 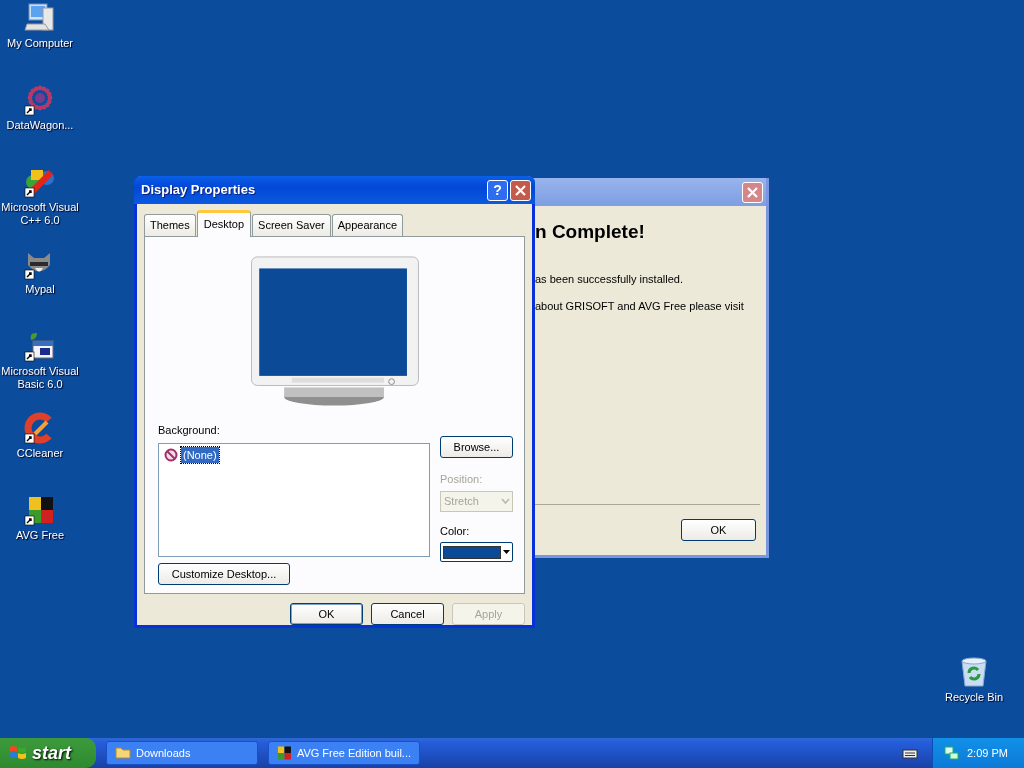 What do you see at coordinates (40, 289) in the screenshot?
I see `icon-label: Mypal` at bounding box center [40, 289].